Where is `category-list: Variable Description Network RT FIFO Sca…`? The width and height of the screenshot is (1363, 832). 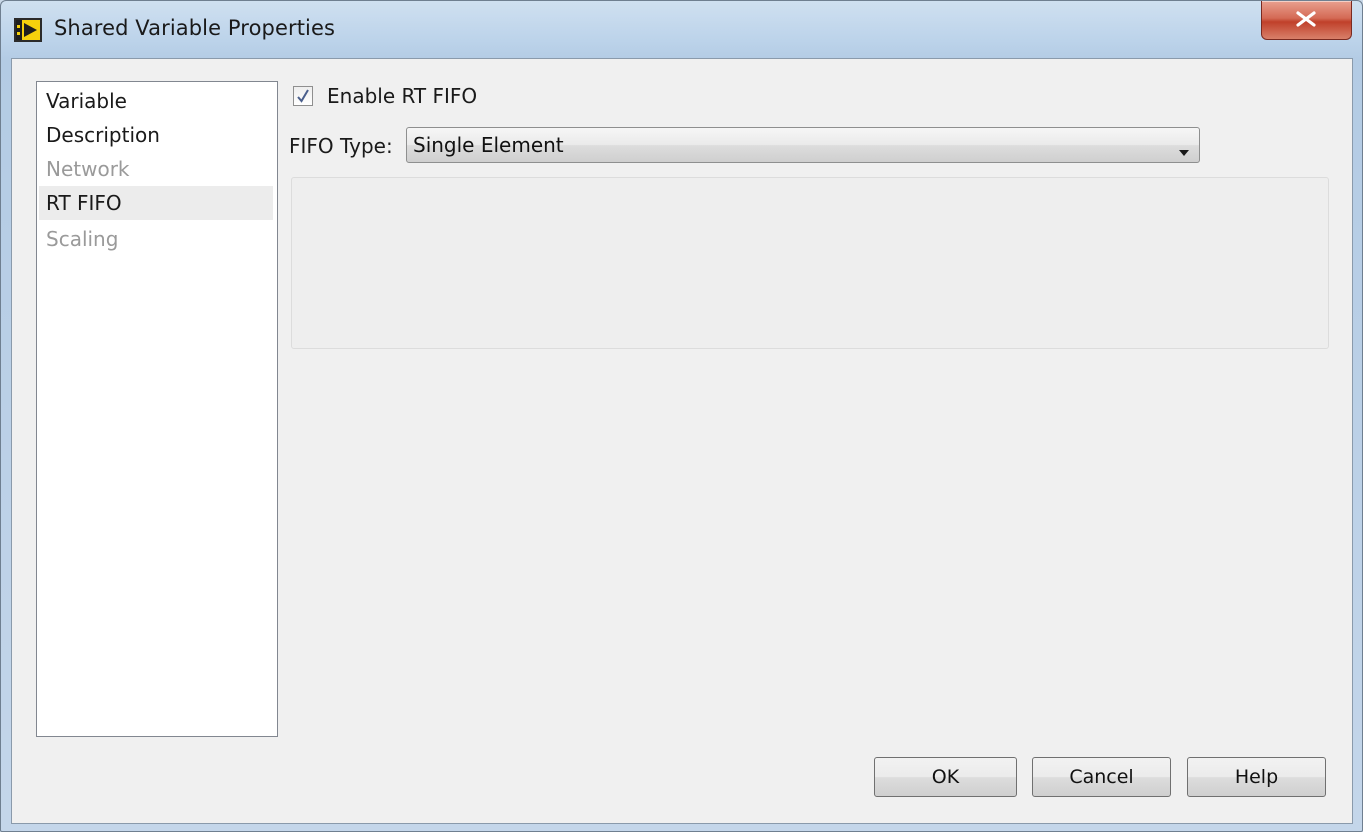 category-list: Variable Description Network RT FIFO Sca… is located at coordinates (157, 409).